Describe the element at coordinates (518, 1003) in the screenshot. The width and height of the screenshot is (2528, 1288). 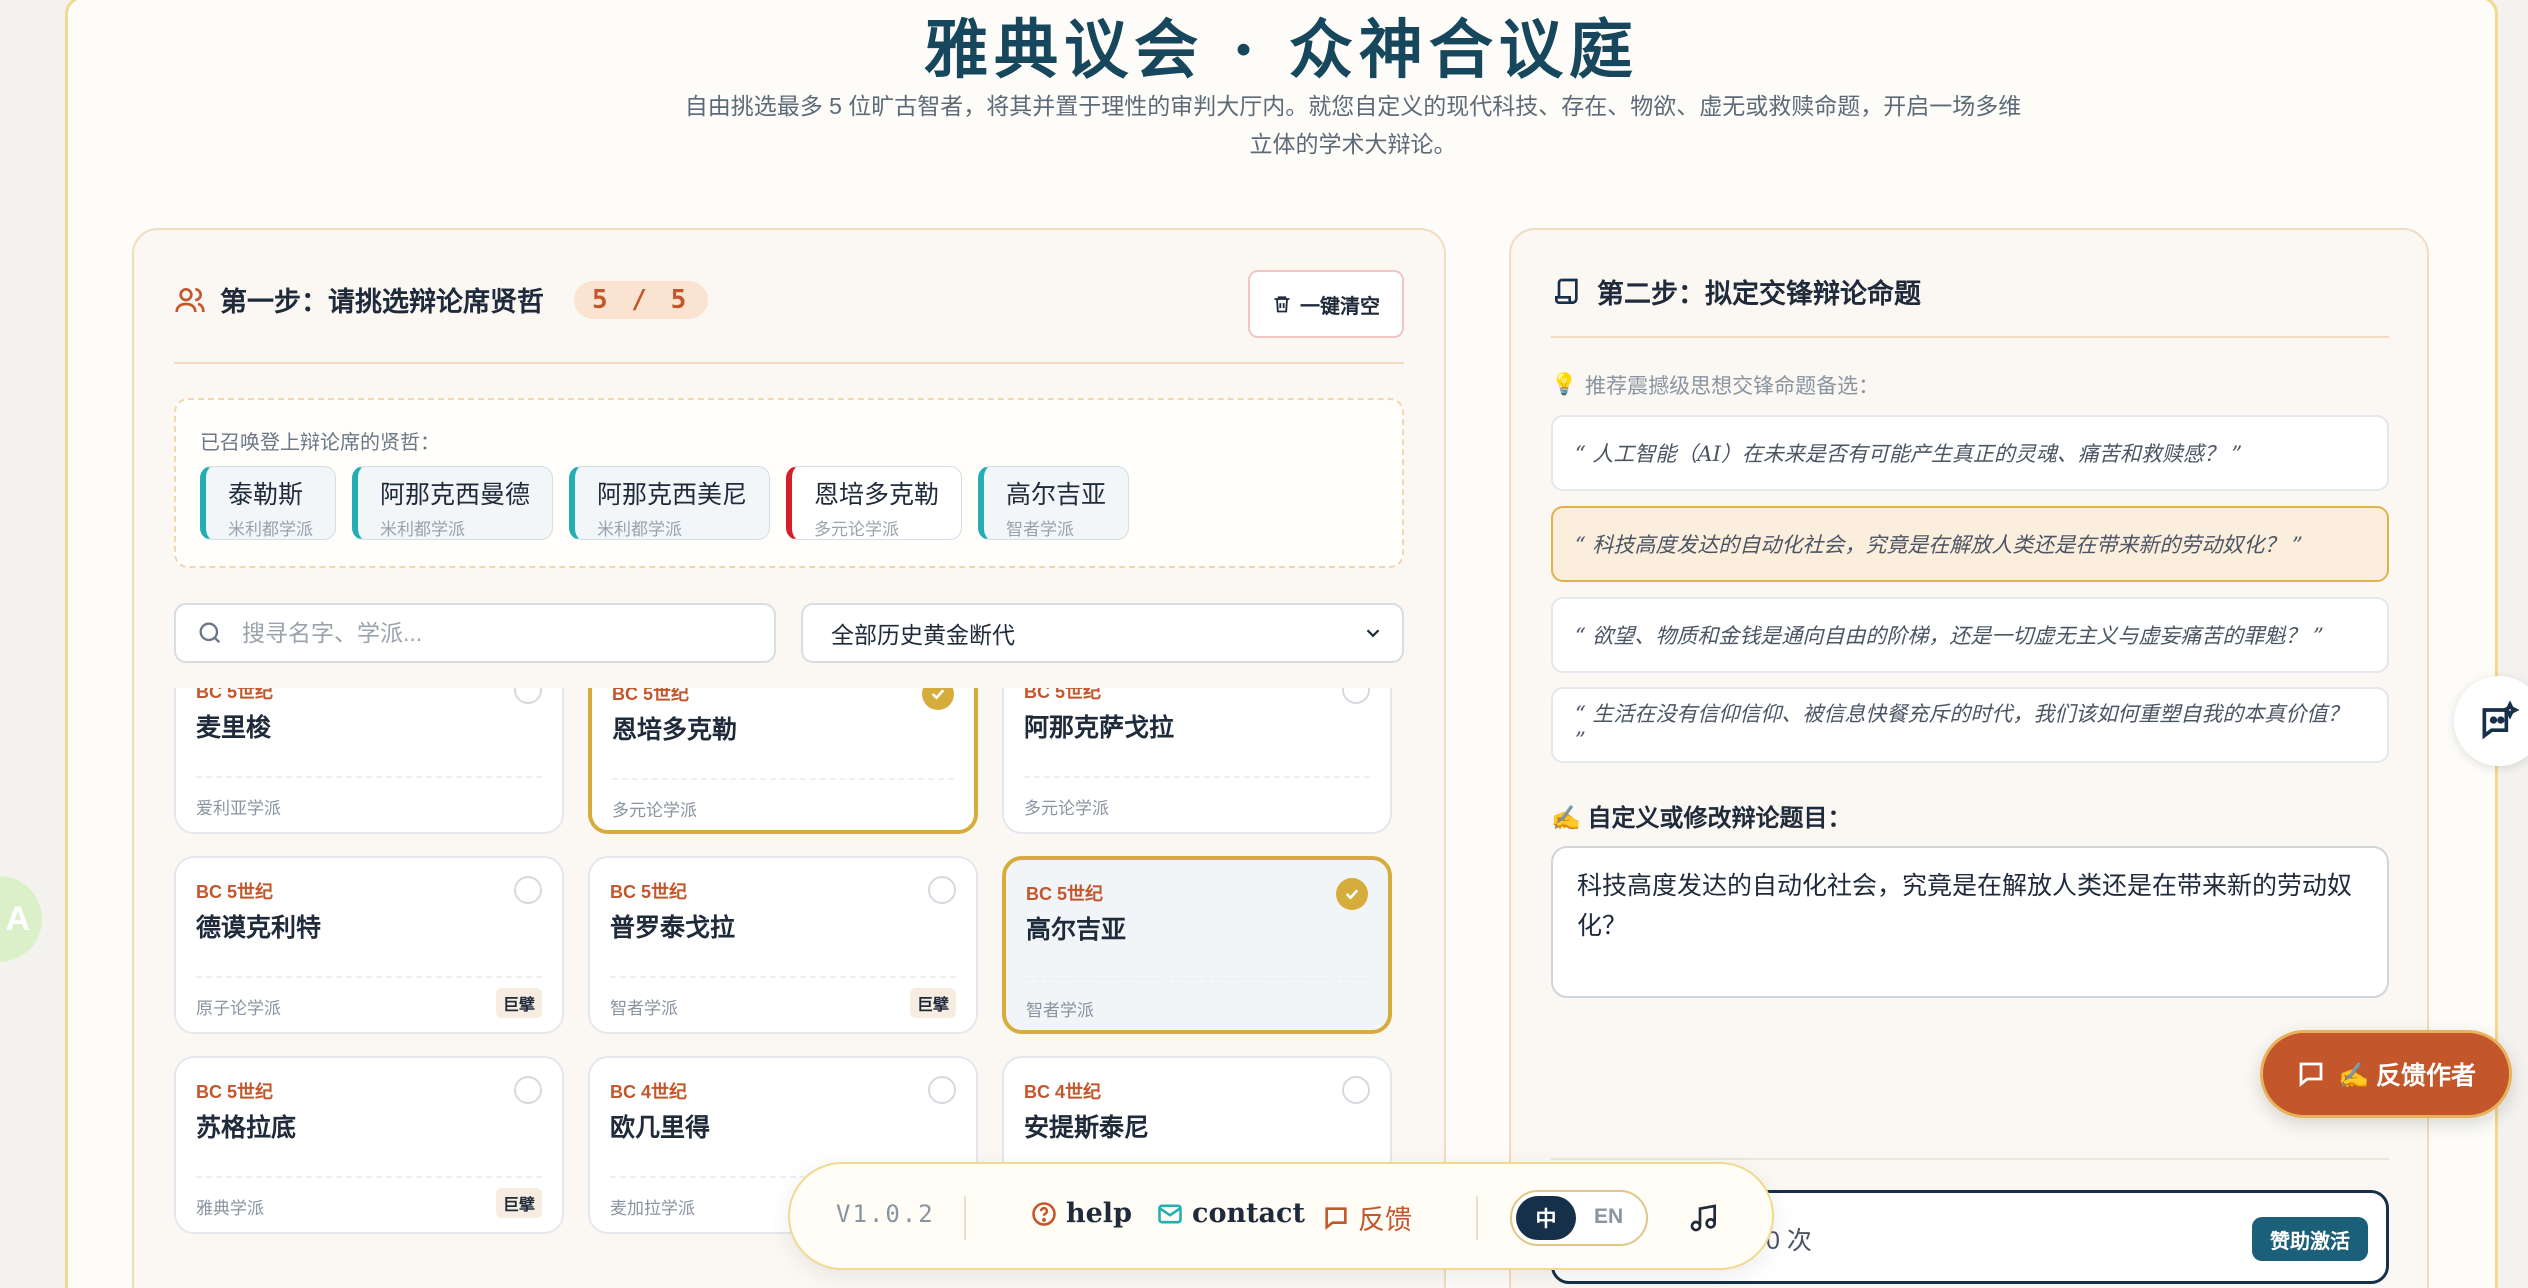
I see `giant-badge: 巨擘` at that location.